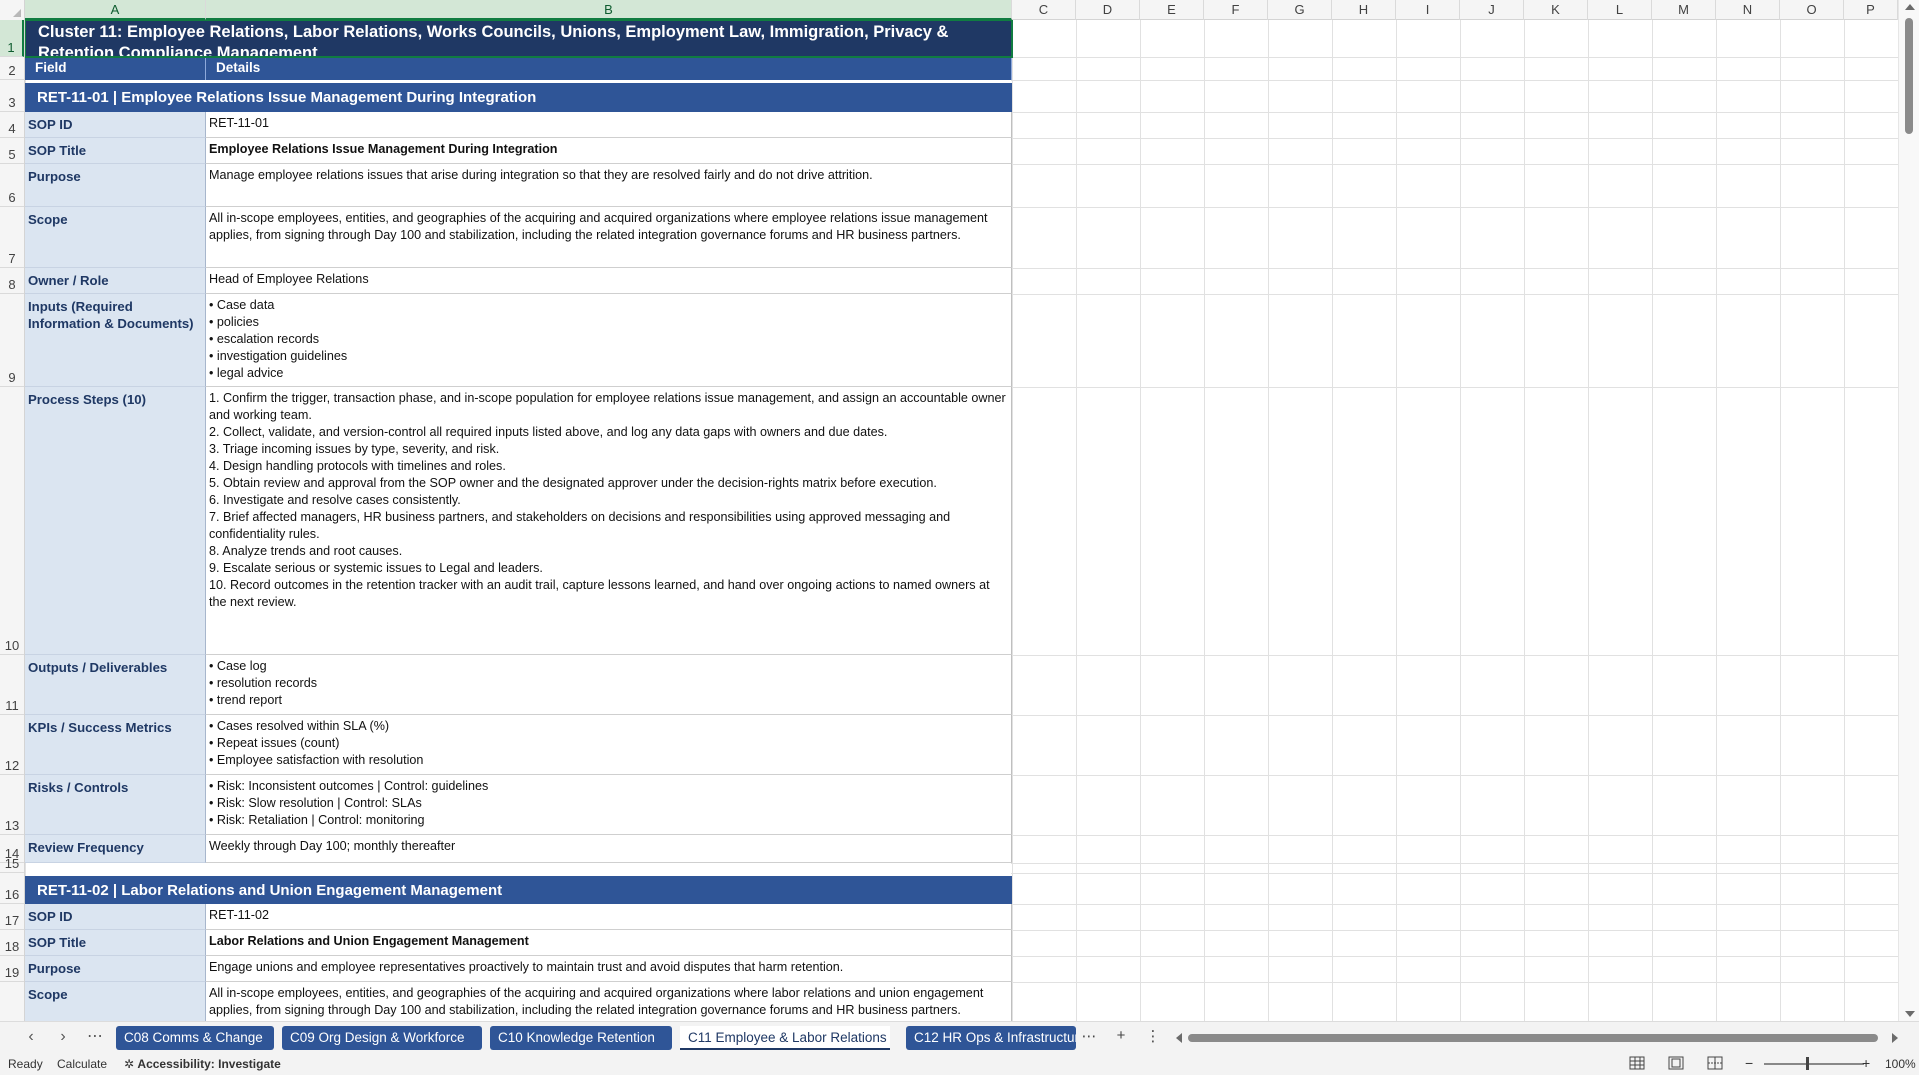  I want to click on horizontal-scrollbar, so click(1537, 1038).